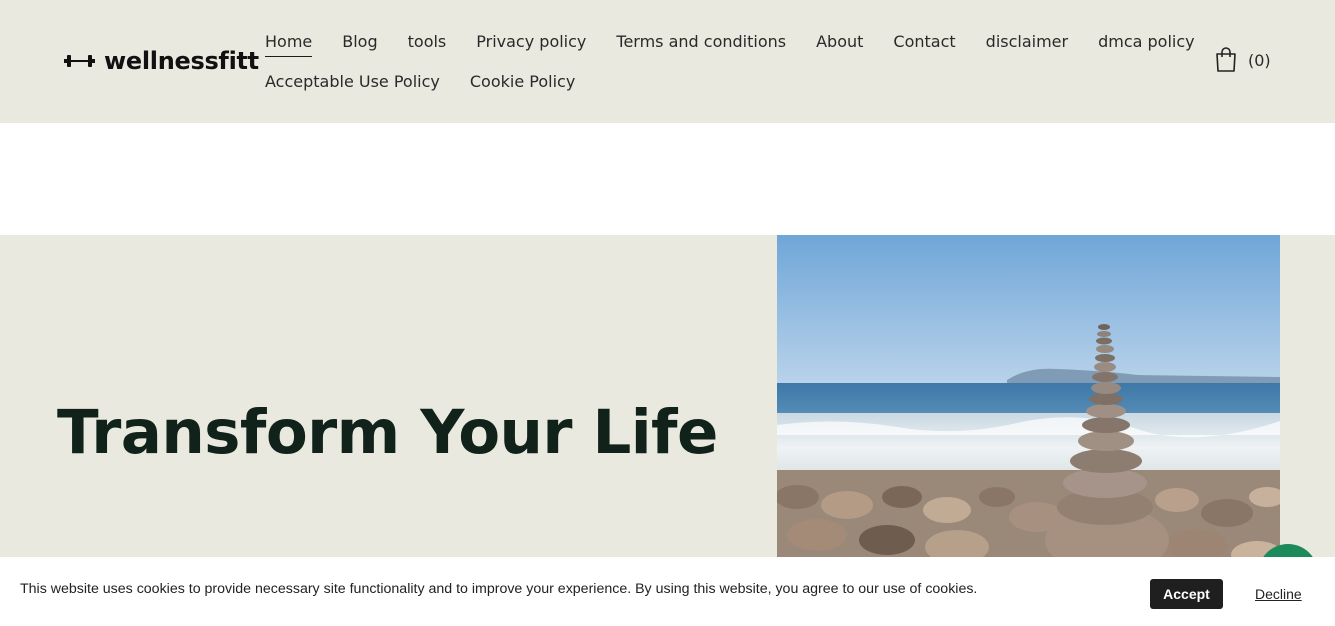  I want to click on nav-item-blog: Blog, so click(359, 42).